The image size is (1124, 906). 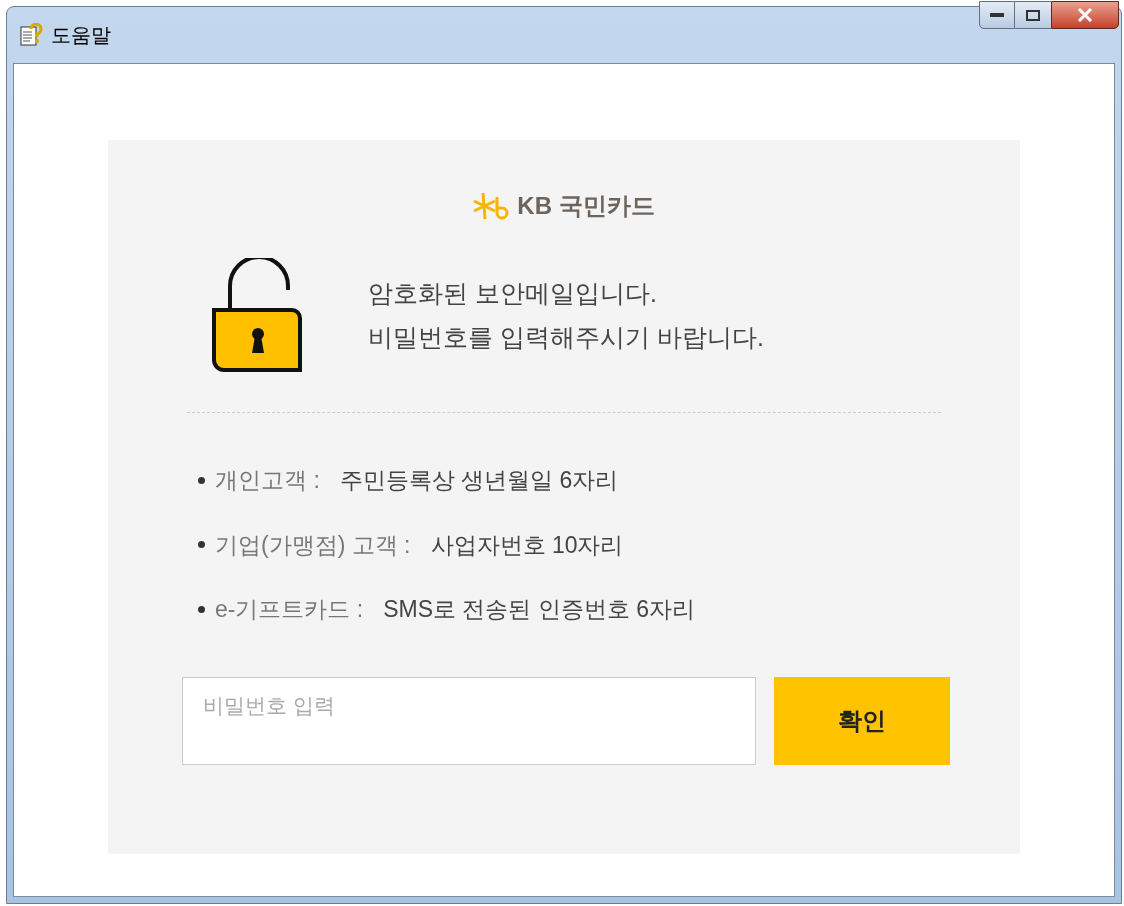 What do you see at coordinates (81, 35) in the screenshot?
I see `window-title: 도움말` at bounding box center [81, 35].